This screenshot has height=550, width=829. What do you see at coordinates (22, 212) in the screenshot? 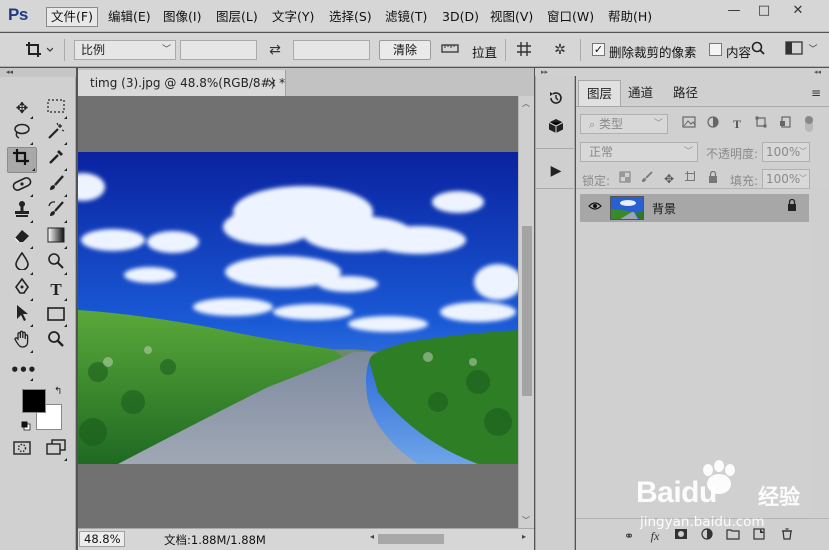
I see `clone-stamp-tool-icon` at bounding box center [22, 212].